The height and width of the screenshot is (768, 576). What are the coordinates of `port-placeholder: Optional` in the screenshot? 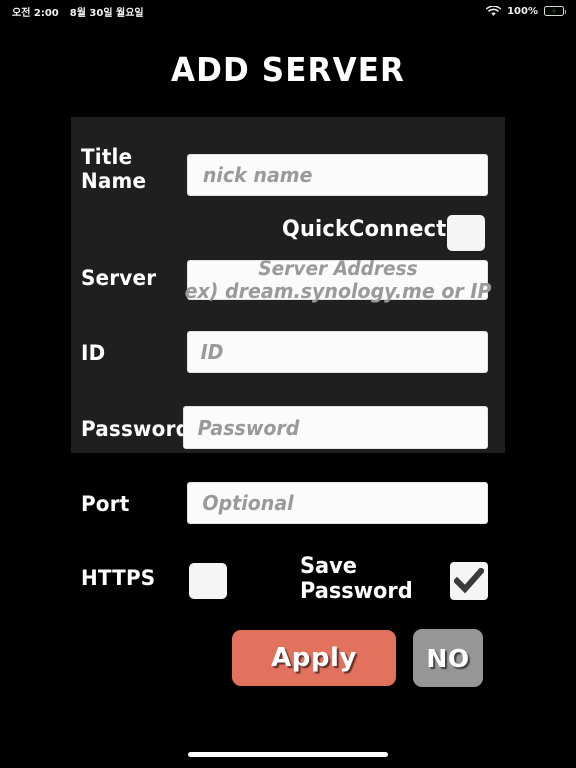 It's located at (248, 503).